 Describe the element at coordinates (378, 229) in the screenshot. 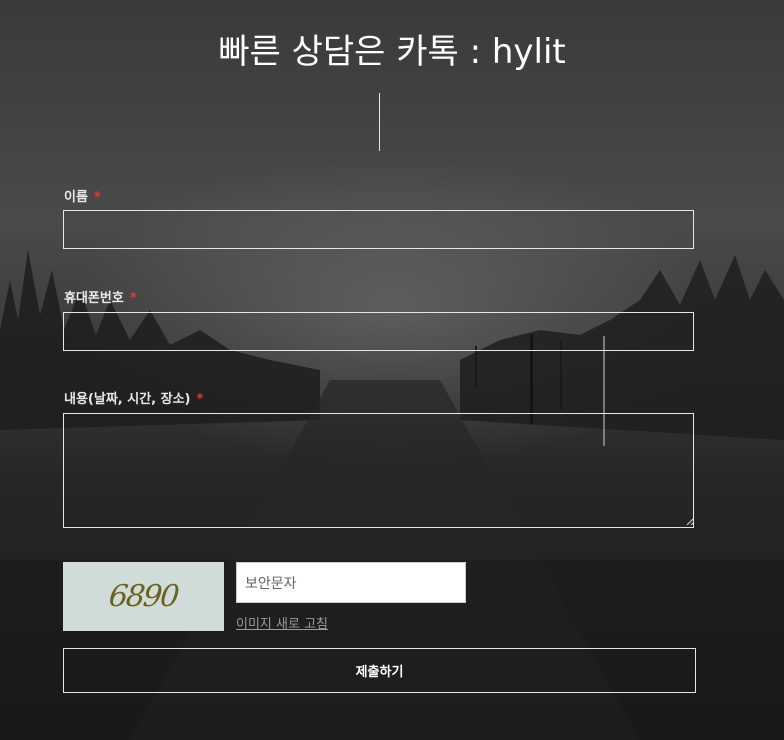

I see `name-input` at that location.